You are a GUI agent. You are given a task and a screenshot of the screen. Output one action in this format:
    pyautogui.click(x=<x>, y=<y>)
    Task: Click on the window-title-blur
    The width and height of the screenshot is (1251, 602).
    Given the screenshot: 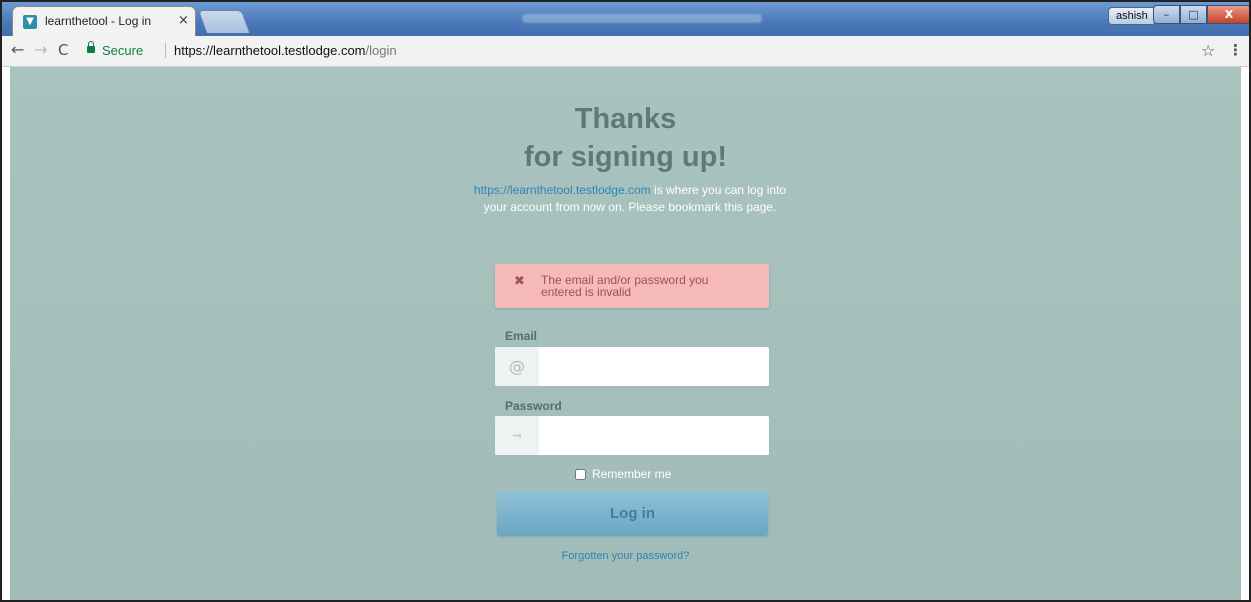 What is the action you would take?
    pyautogui.click(x=642, y=18)
    